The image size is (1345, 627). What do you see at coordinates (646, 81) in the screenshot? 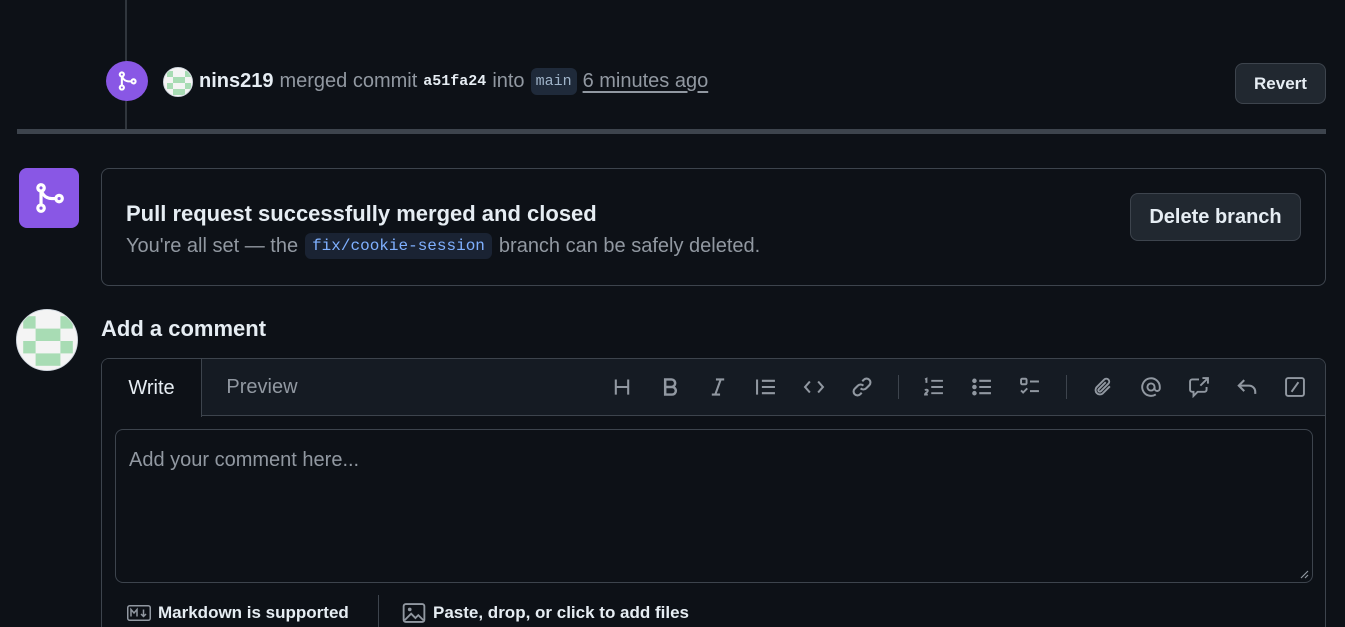
I see `timestamp-link: 6 minutes ago` at bounding box center [646, 81].